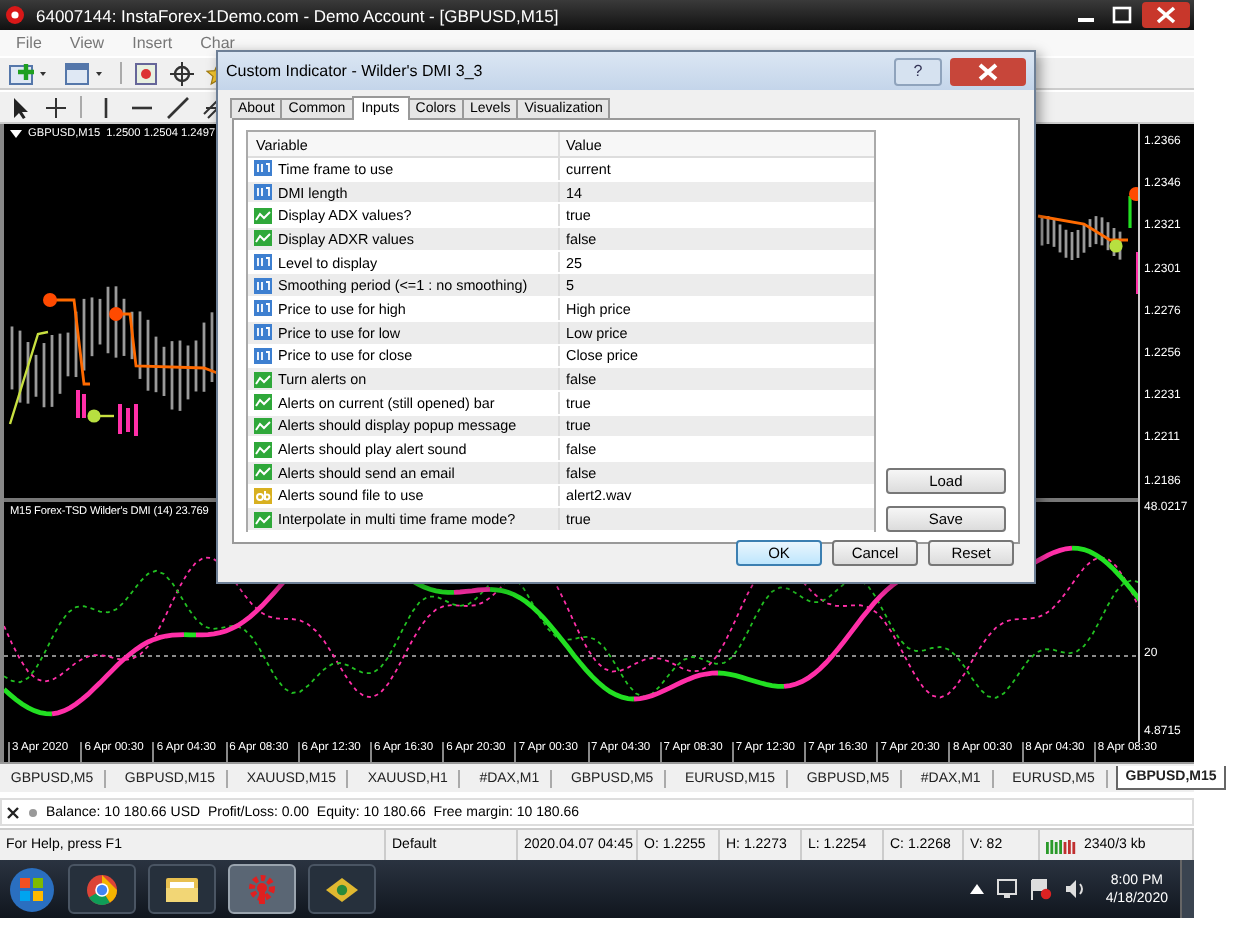 The image size is (1250, 938). Describe the element at coordinates (1074, 889) in the screenshot. I see `speaker-icon` at that location.